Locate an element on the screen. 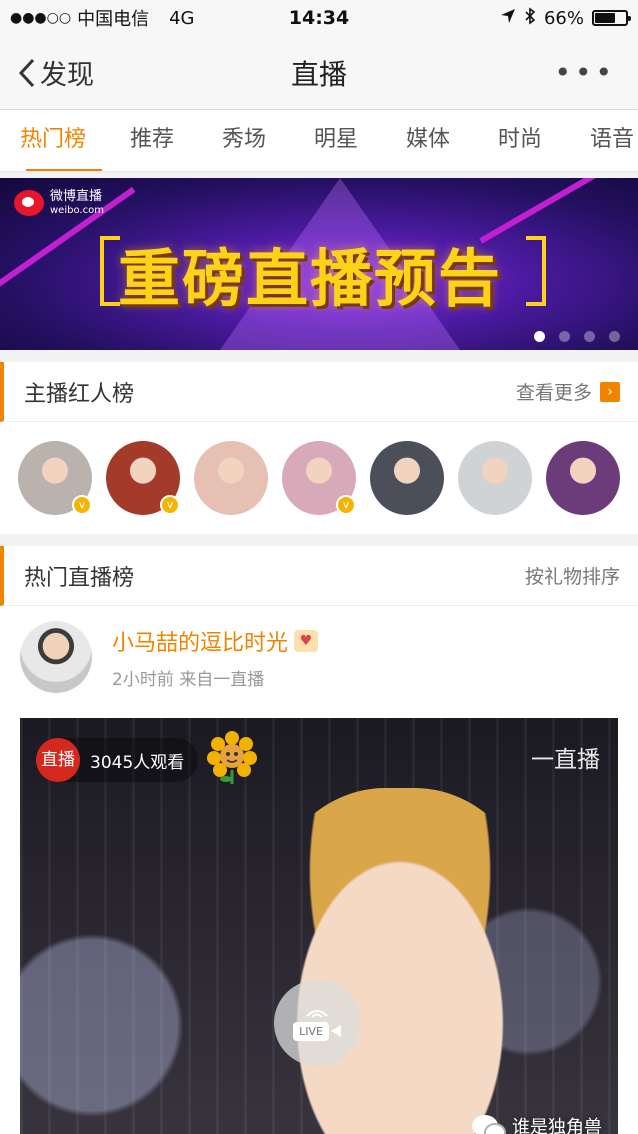 This screenshot has width=638, height=1134. wifi-signal-icon is located at coordinates (317, 1013).